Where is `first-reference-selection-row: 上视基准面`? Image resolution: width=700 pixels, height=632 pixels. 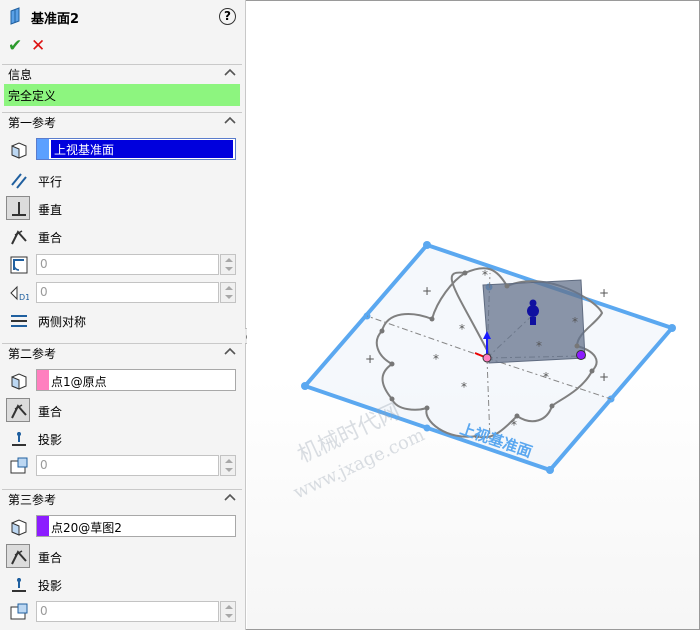 first-reference-selection-row: 上视基准面 is located at coordinates (124, 150).